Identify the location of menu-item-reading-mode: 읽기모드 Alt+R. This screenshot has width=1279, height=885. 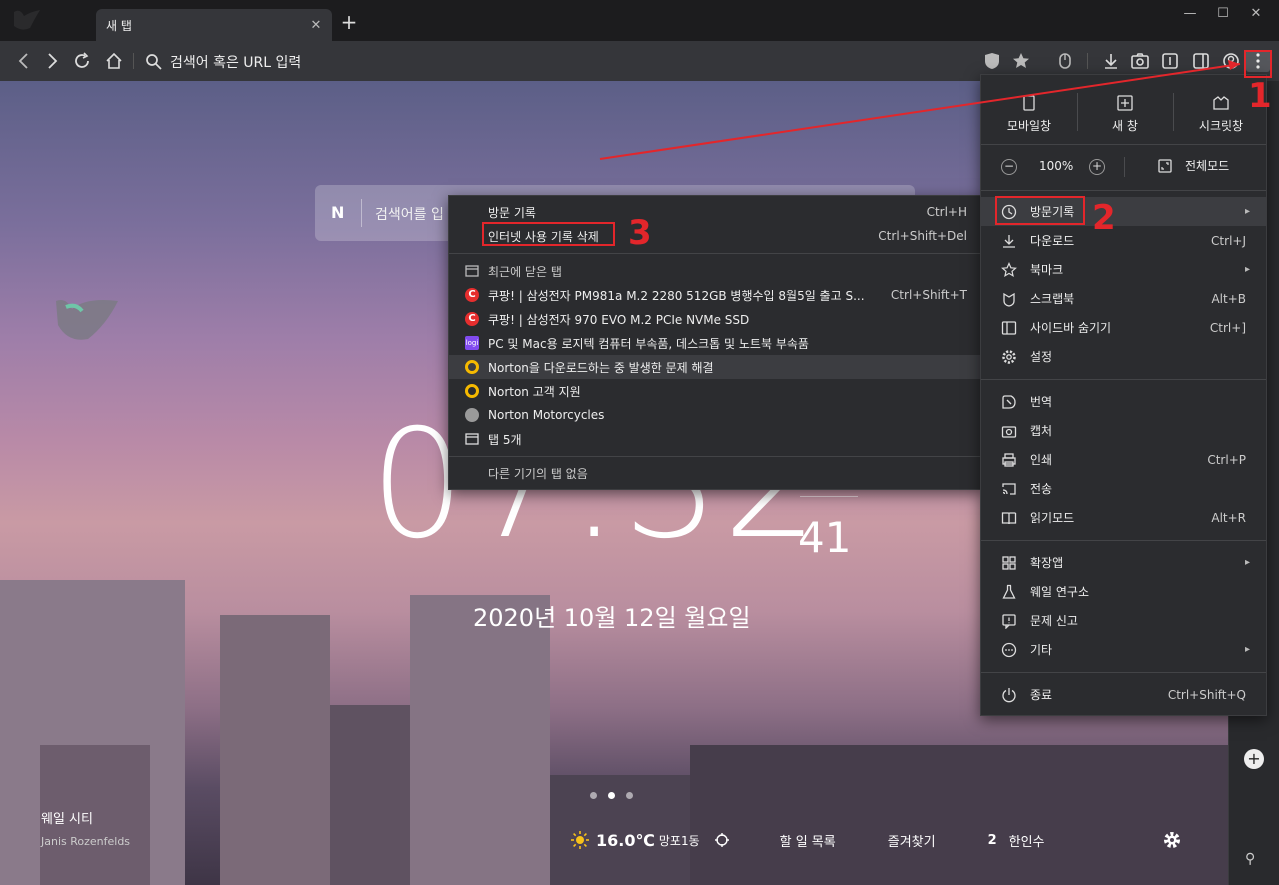
(1123, 517).